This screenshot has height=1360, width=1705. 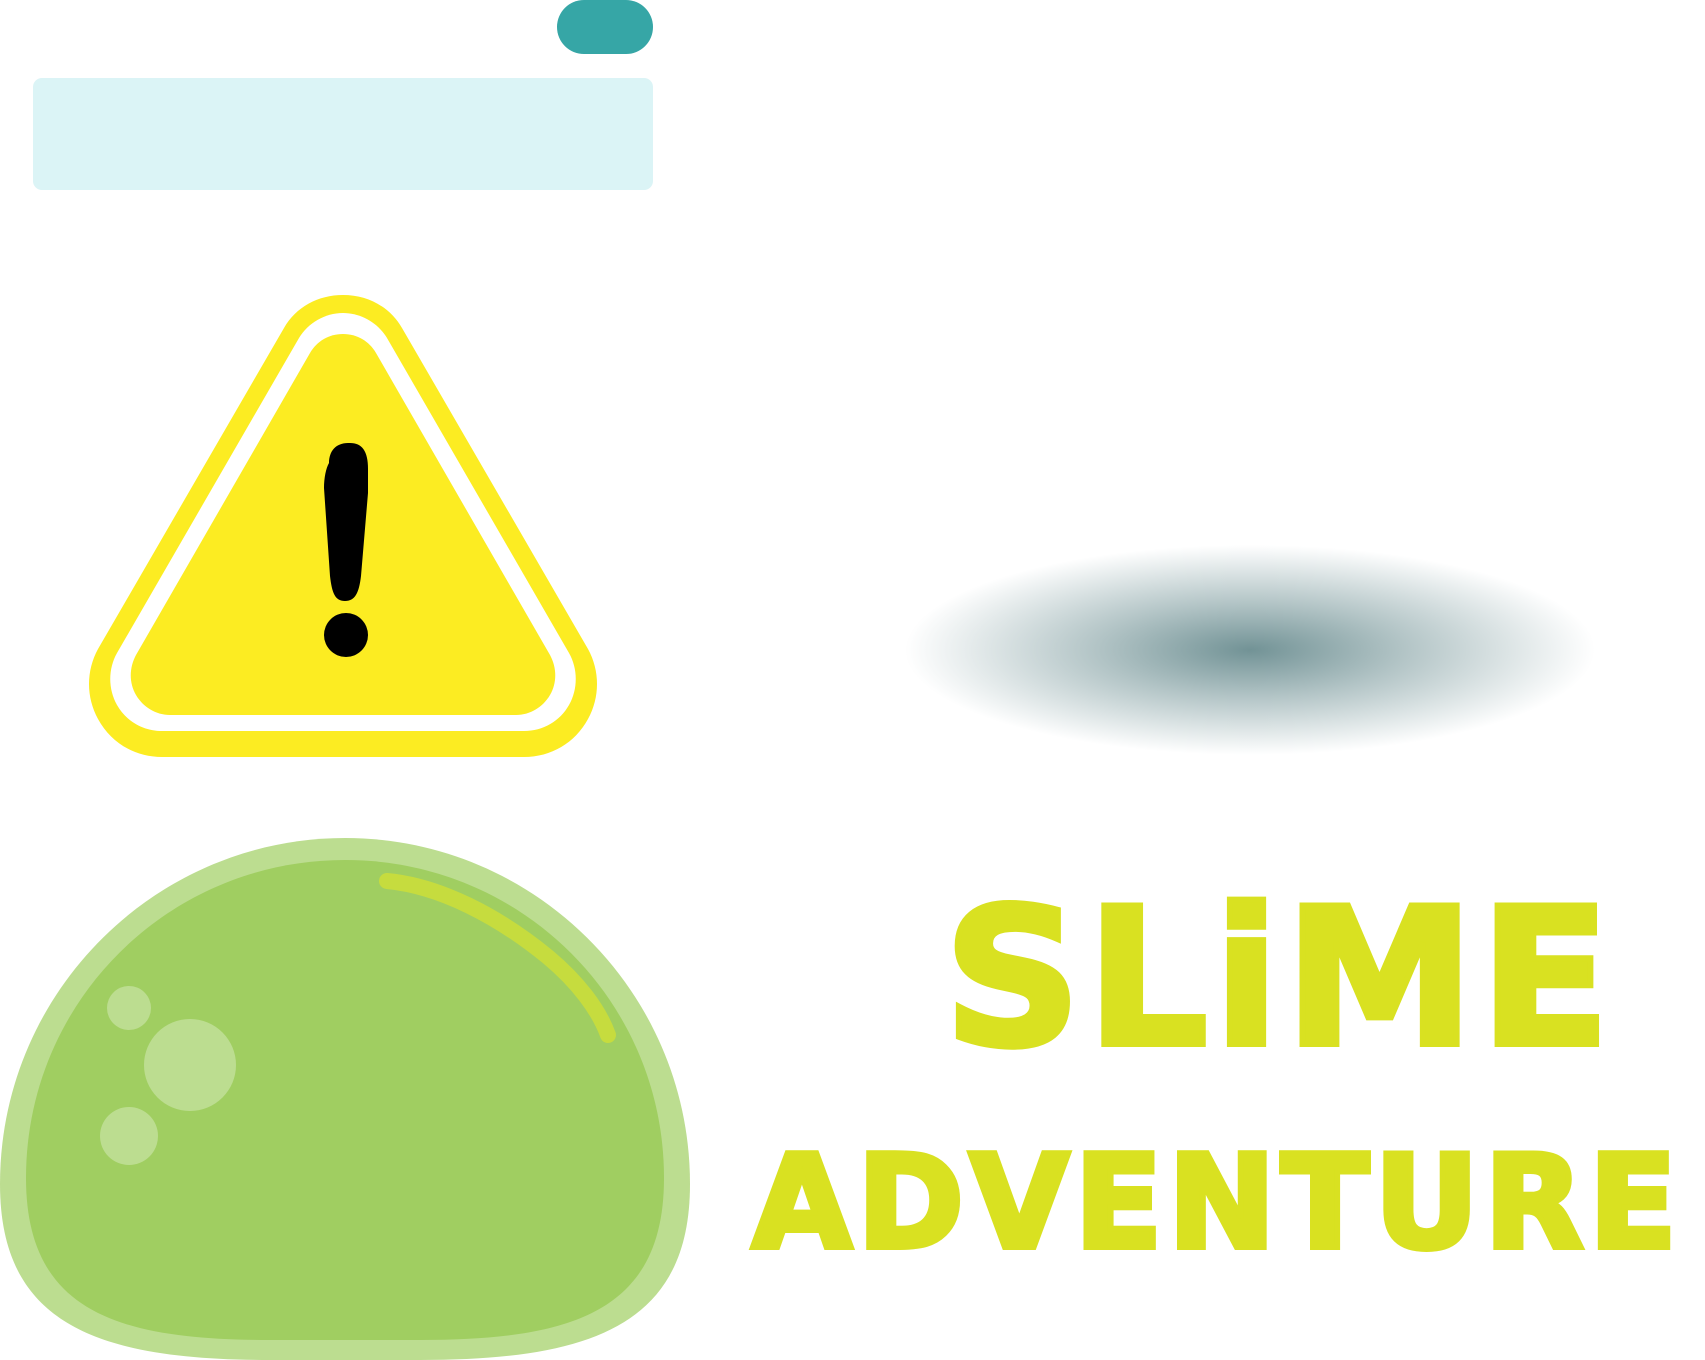 What do you see at coordinates (346, 635) in the screenshot?
I see `exclamation-dot` at bounding box center [346, 635].